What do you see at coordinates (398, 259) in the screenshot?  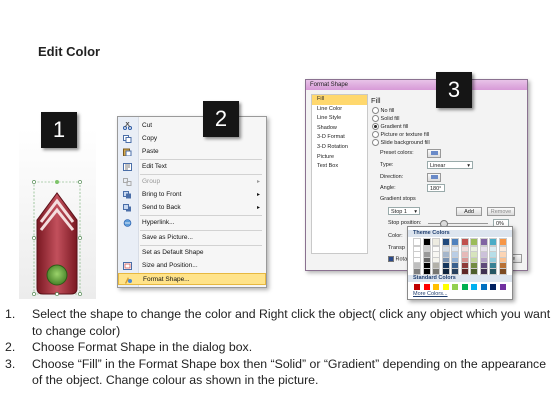 I see `rotate-with-shape-checkbox: Rotat` at bounding box center [398, 259].